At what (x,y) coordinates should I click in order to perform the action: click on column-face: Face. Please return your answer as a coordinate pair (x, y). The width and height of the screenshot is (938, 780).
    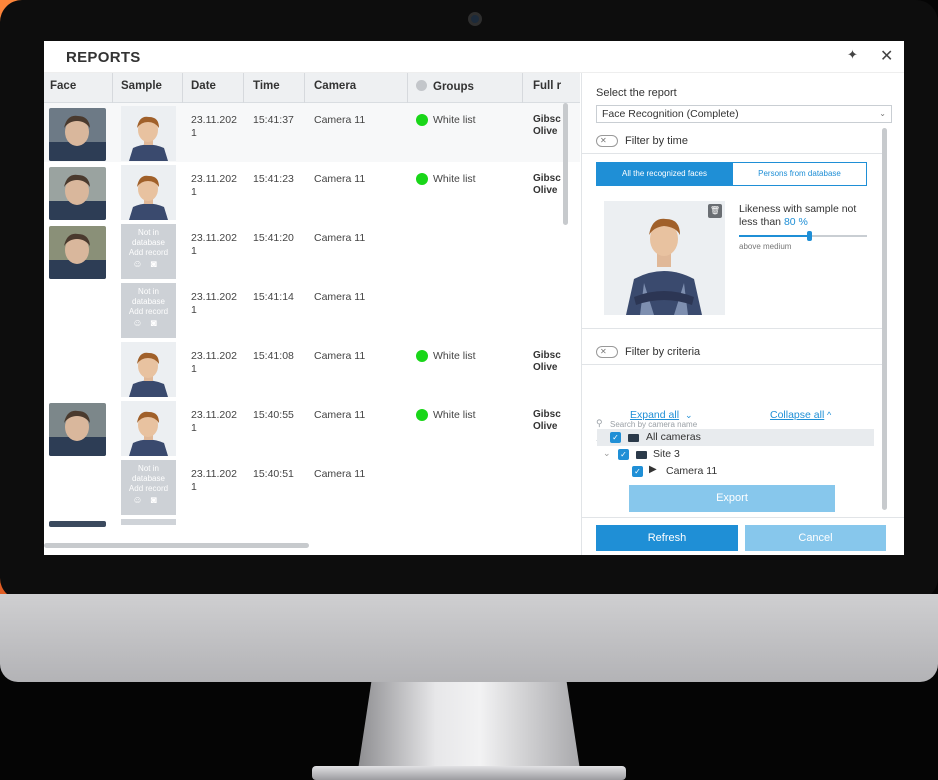
    Looking at the image, I should click on (63, 86).